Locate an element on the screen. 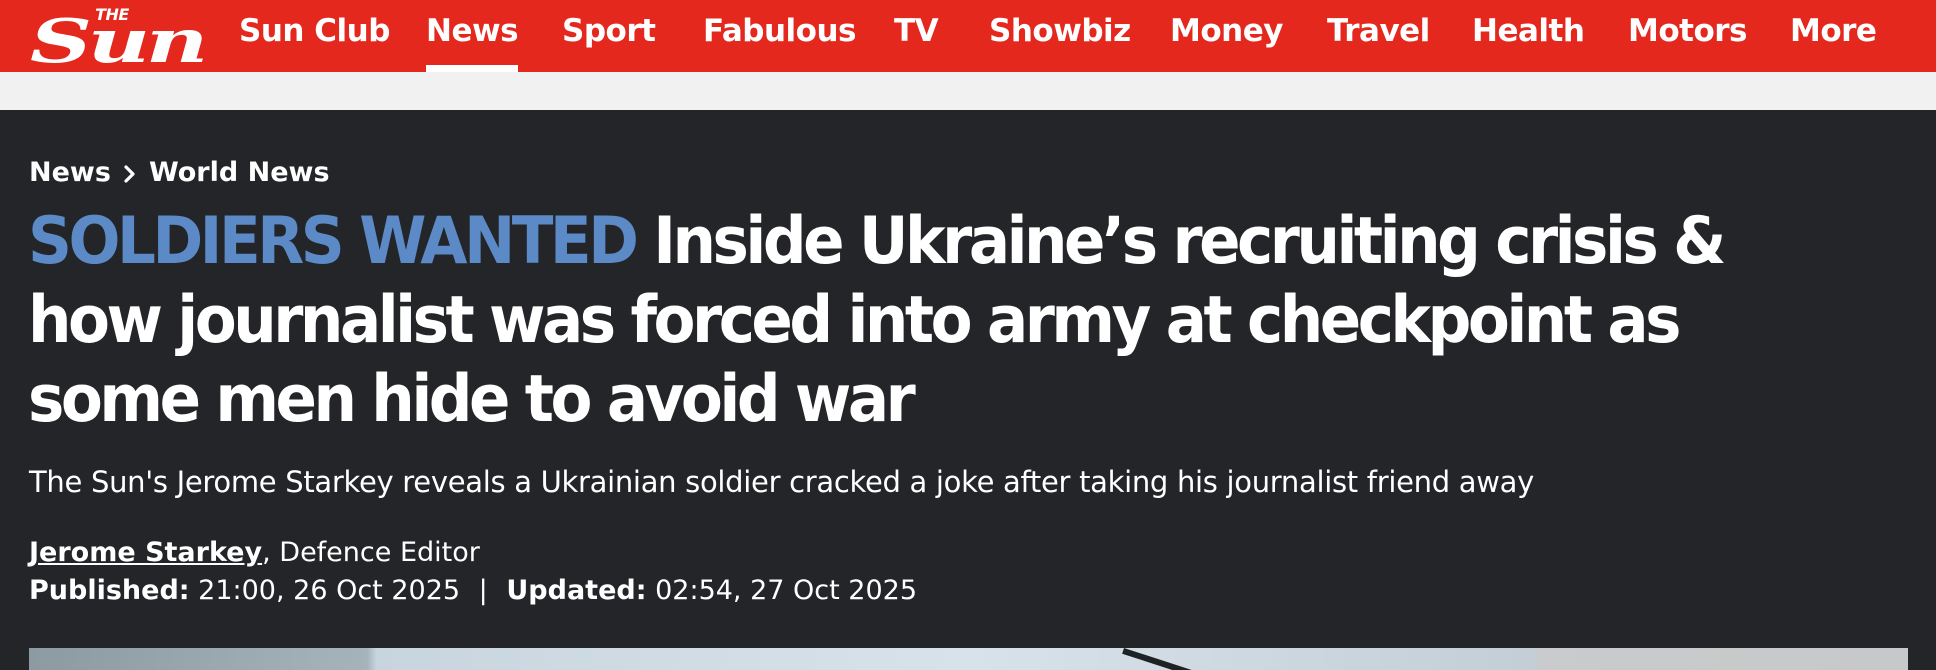 This screenshot has width=1936, height=670. published-value: 21:00, 26 Oct 2025 is located at coordinates (329, 590).